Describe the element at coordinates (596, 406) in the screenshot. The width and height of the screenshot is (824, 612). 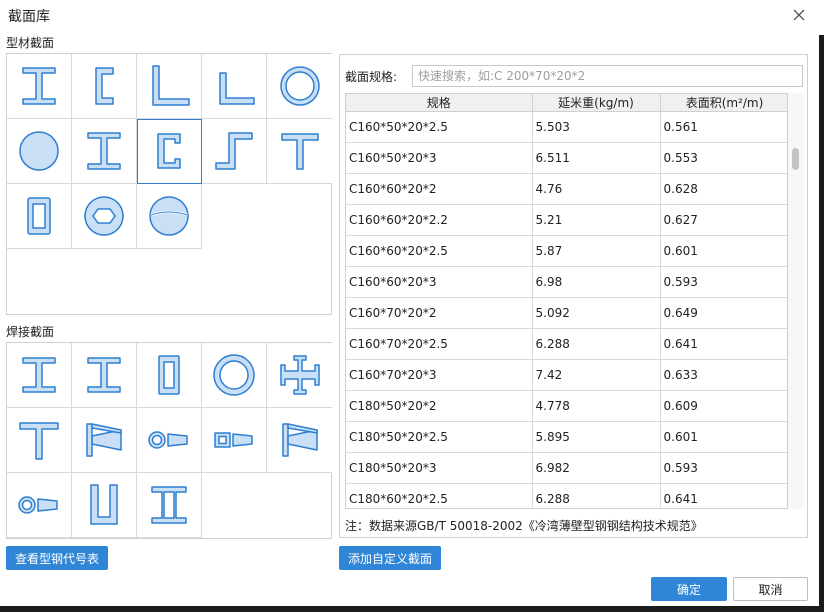
I see `cell-weight: 4.778` at that location.